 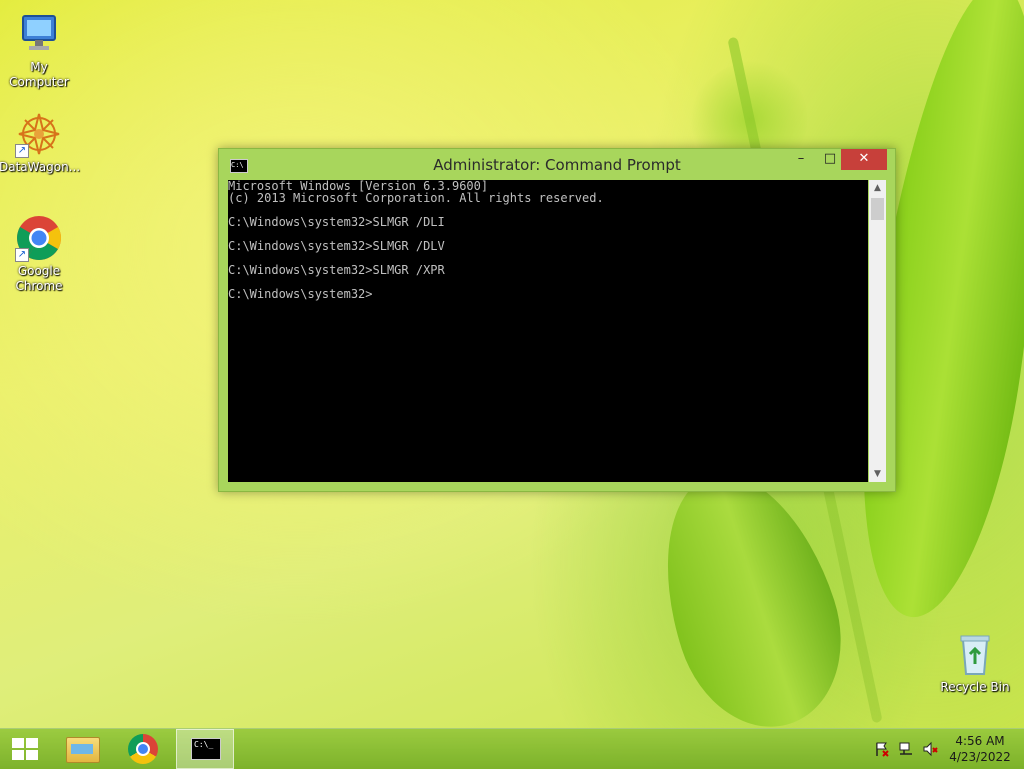 What do you see at coordinates (830, 159) in the screenshot?
I see `maximize-button: □` at bounding box center [830, 159].